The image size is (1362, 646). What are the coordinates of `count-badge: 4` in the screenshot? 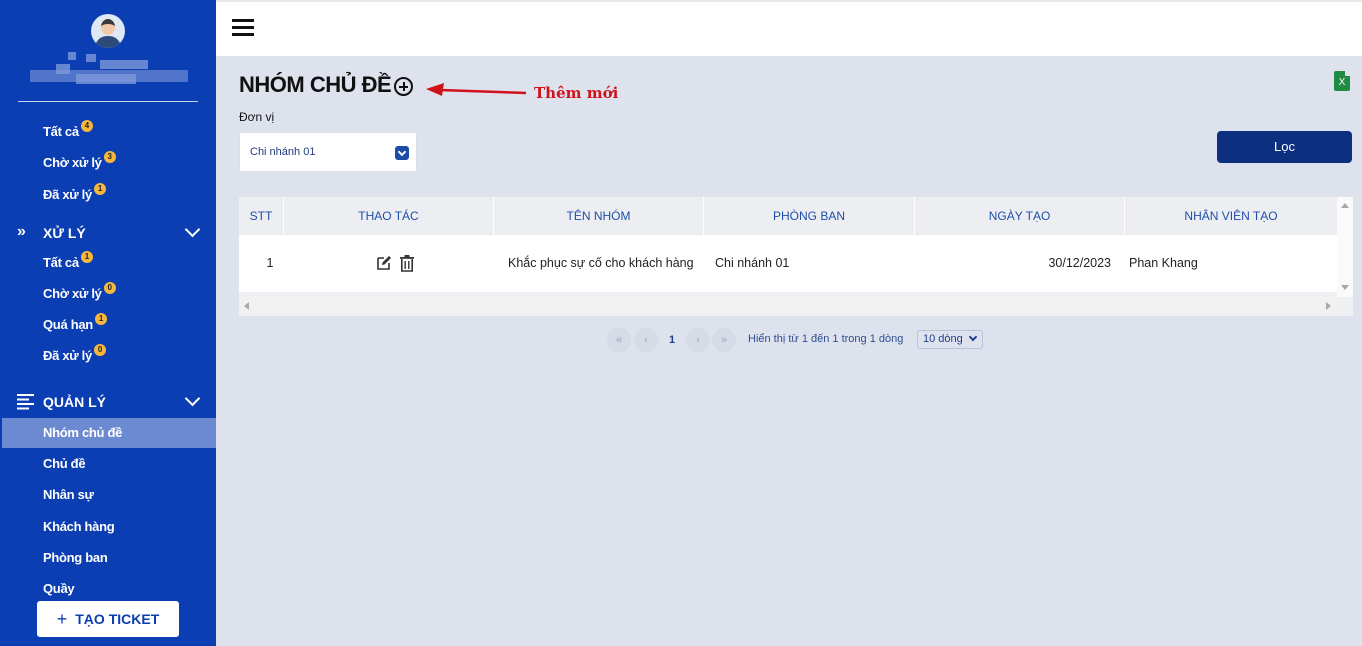 It's located at (86, 126).